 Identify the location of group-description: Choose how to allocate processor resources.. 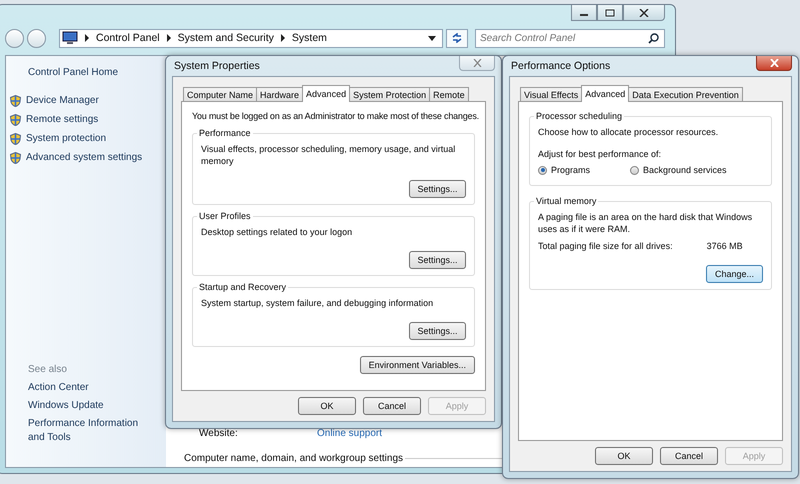
(629, 132).